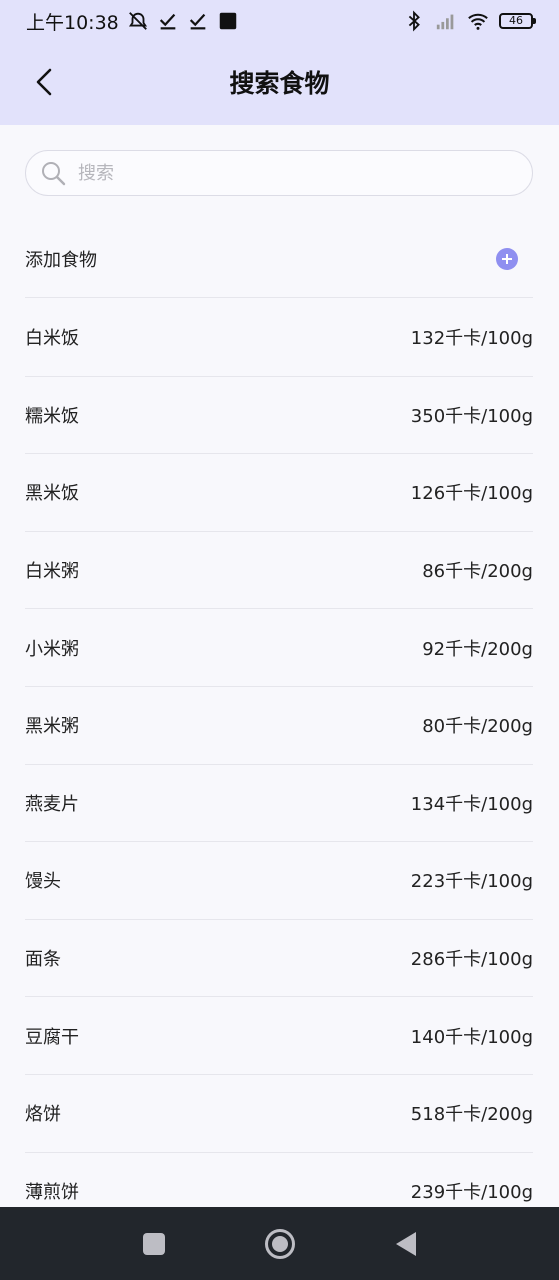  I want to click on food-row: 燕麦片 134千卡/100g, so click(279, 804).